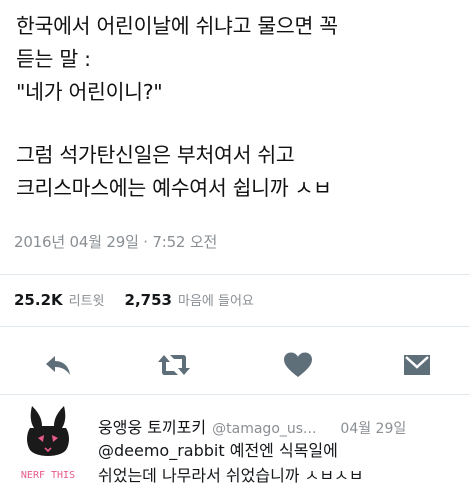 This screenshot has width=470, height=503. I want to click on tweet-text-line: 그럼 석가탄신일은 부처여서 쉬고, so click(155, 155).